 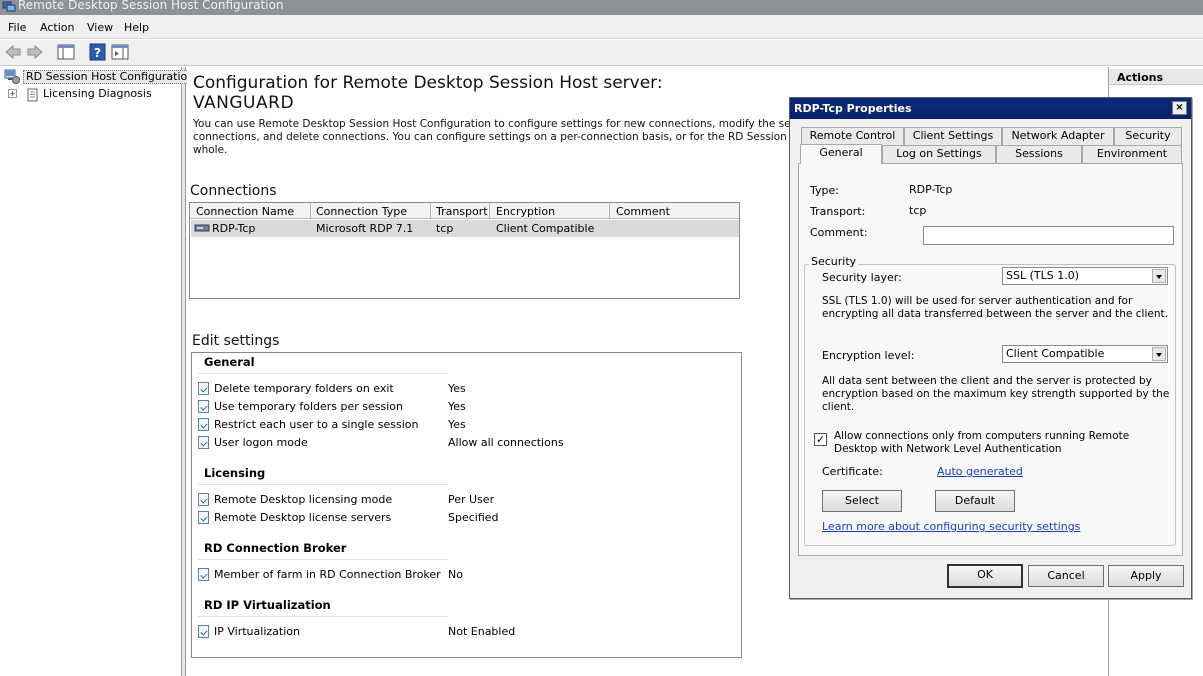 I want to click on show-hide-action-pane-icon, so click(x=120, y=52).